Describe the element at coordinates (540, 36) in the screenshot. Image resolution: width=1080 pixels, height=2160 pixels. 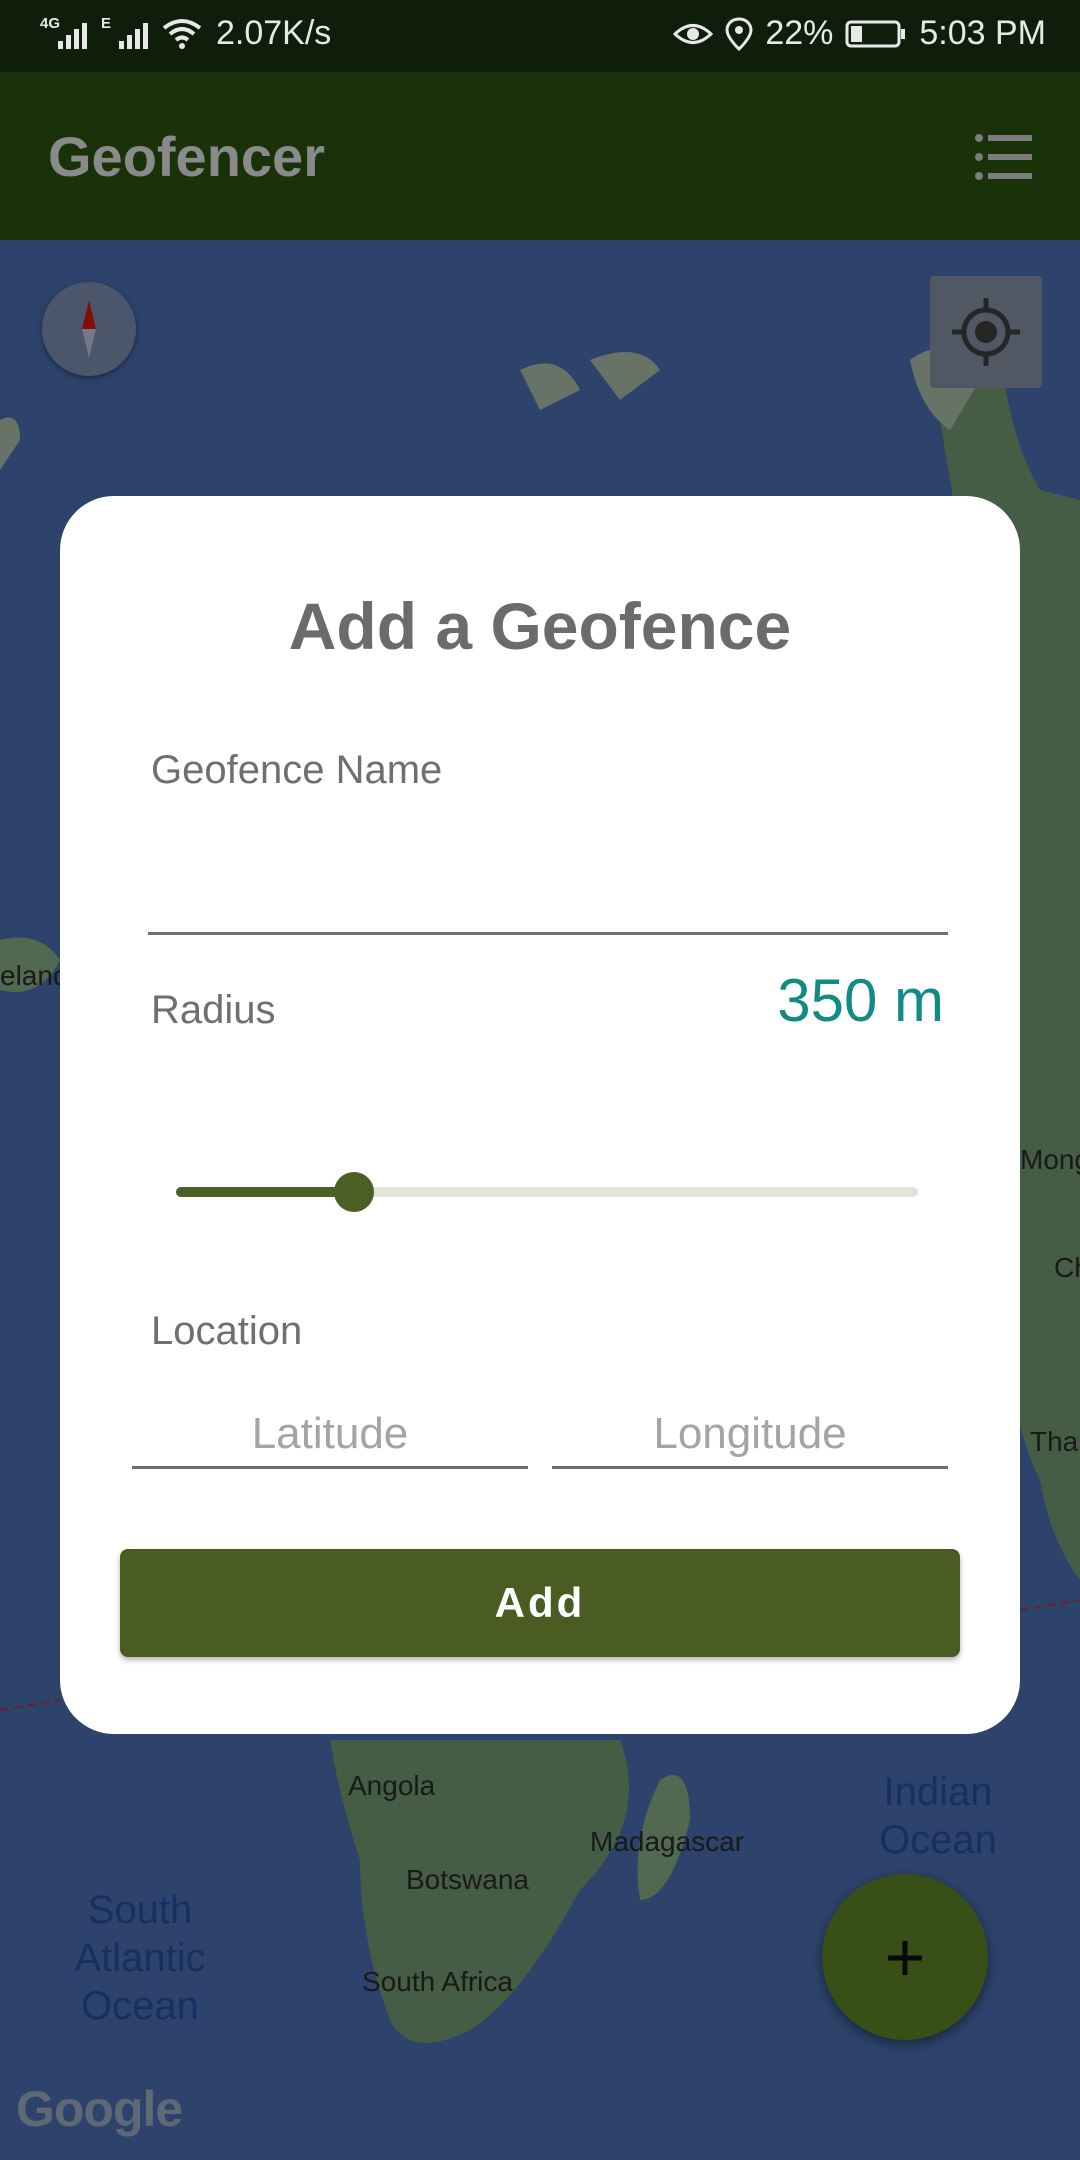
I see `status-bar: 4G E 2.07K/s 22% 5:03 PM` at that location.